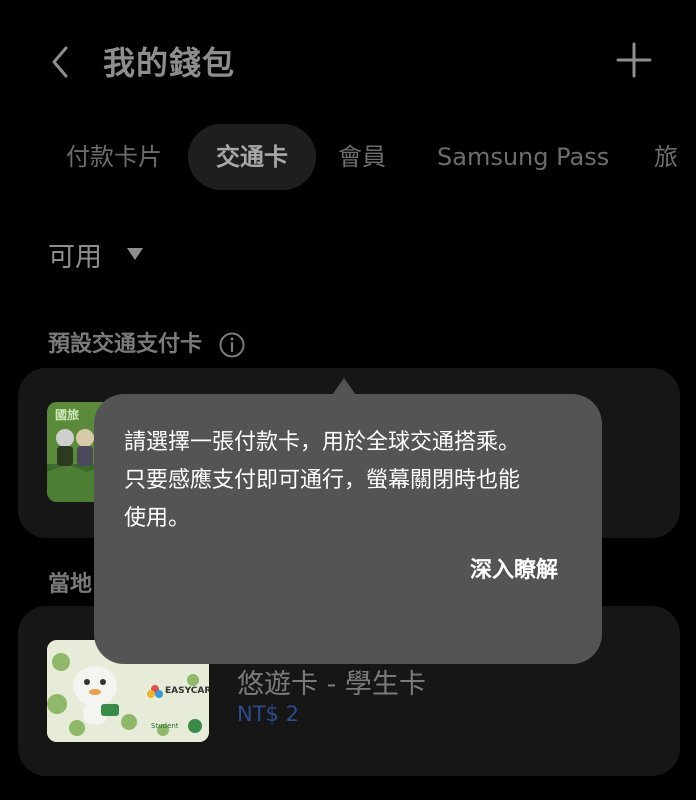  I want to click on add-button, so click(634, 60).